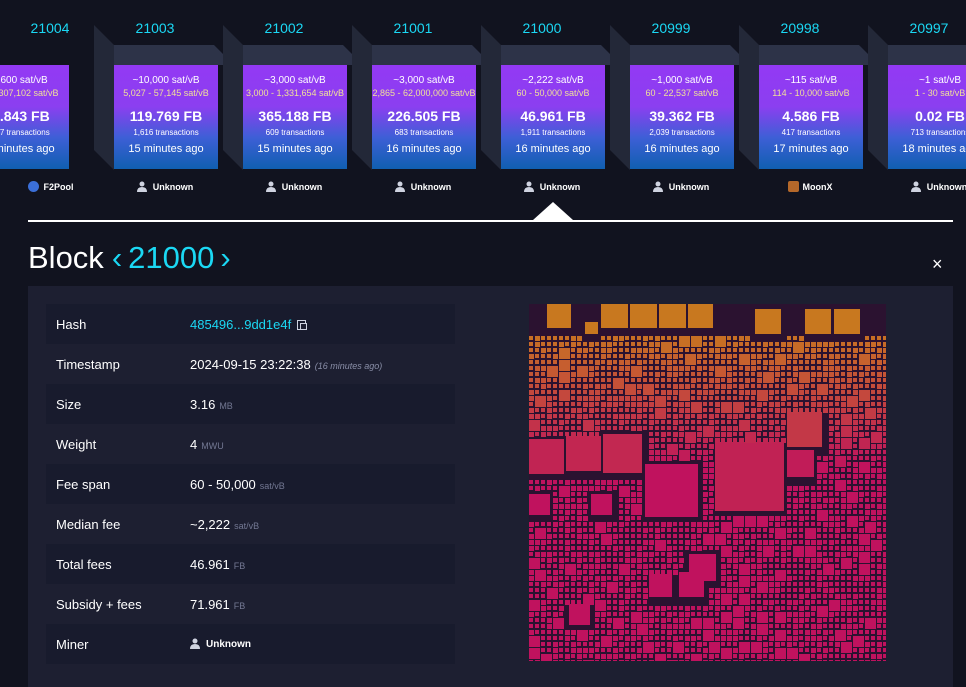 The height and width of the screenshot is (687, 966). Describe the element at coordinates (53, 186) in the screenshot. I see `block-miner: F2Pool` at that location.